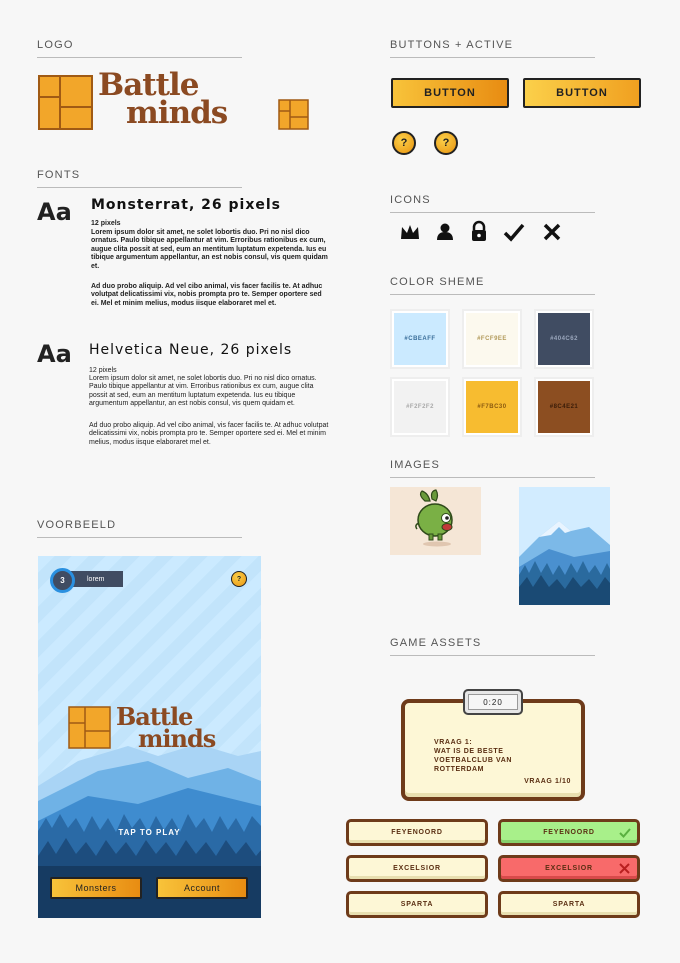 This screenshot has width=680, height=963. Describe the element at coordinates (96, 888) in the screenshot. I see `monsters-button: Monsters` at that location.